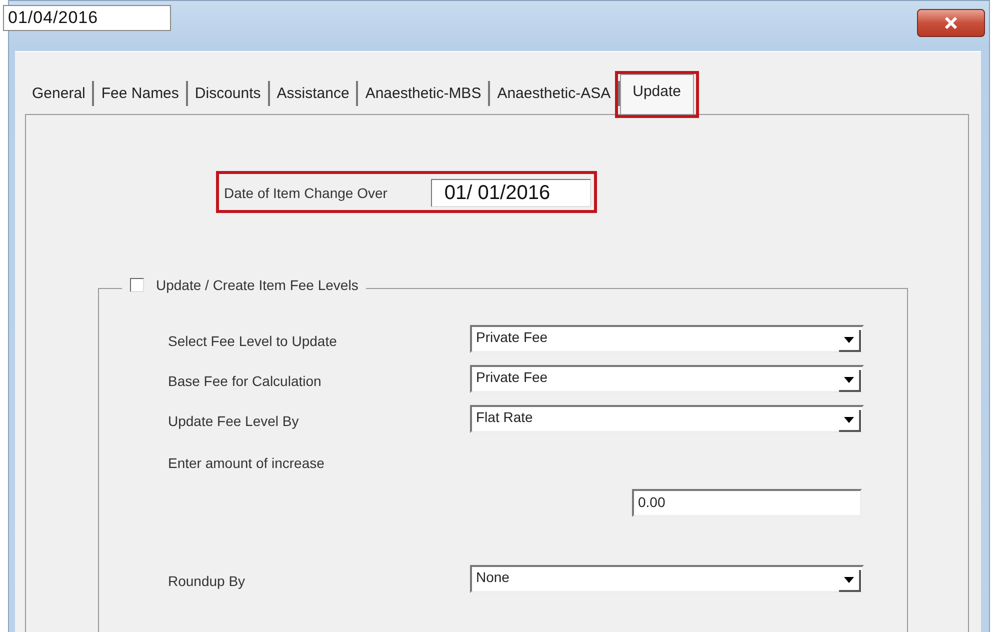 The width and height of the screenshot is (998, 632). I want to click on tab: Fee Names, so click(141, 93).